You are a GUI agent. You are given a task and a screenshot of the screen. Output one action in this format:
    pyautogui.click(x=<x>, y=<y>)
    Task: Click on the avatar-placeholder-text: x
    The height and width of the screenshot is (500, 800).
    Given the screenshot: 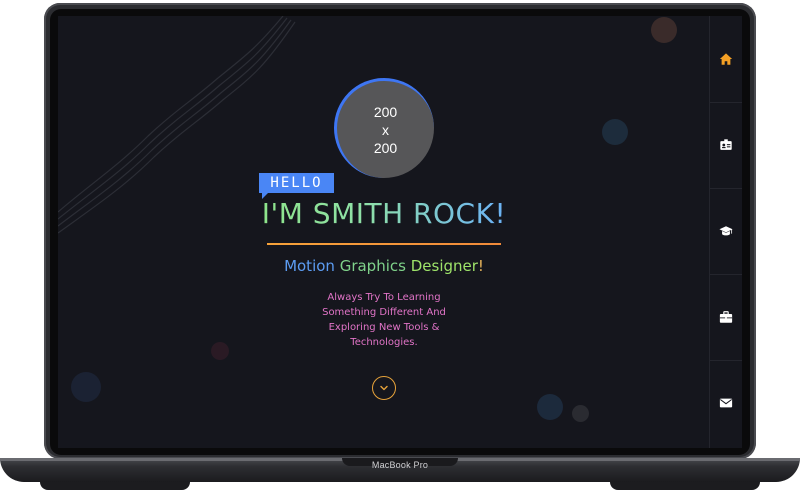 What is the action you would take?
    pyautogui.click(x=385, y=129)
    